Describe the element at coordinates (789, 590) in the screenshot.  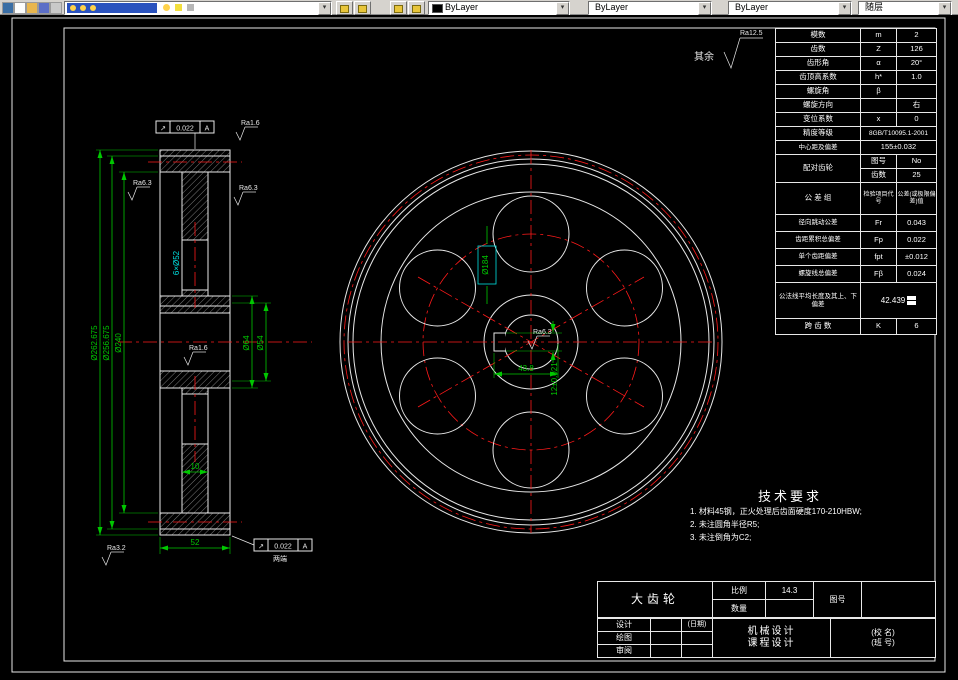
I see `scale-value: 14.3` at that location.